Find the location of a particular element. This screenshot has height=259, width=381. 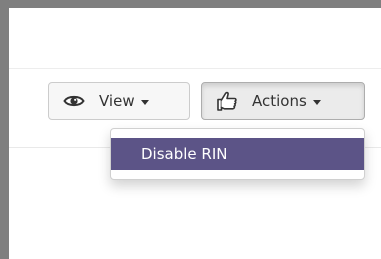

window-frame-top is located at coordinates (190, 4).